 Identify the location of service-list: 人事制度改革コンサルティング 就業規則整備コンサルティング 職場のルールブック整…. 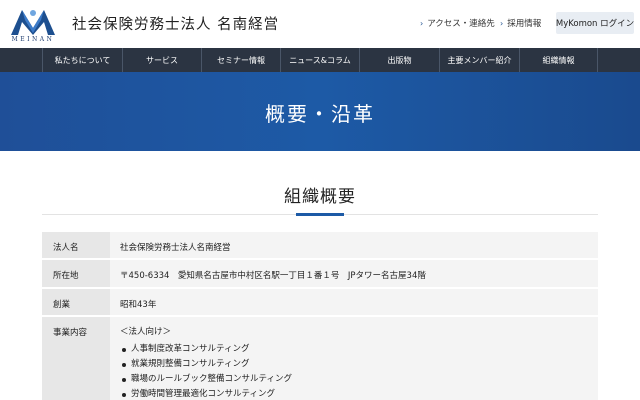
(359, 371).